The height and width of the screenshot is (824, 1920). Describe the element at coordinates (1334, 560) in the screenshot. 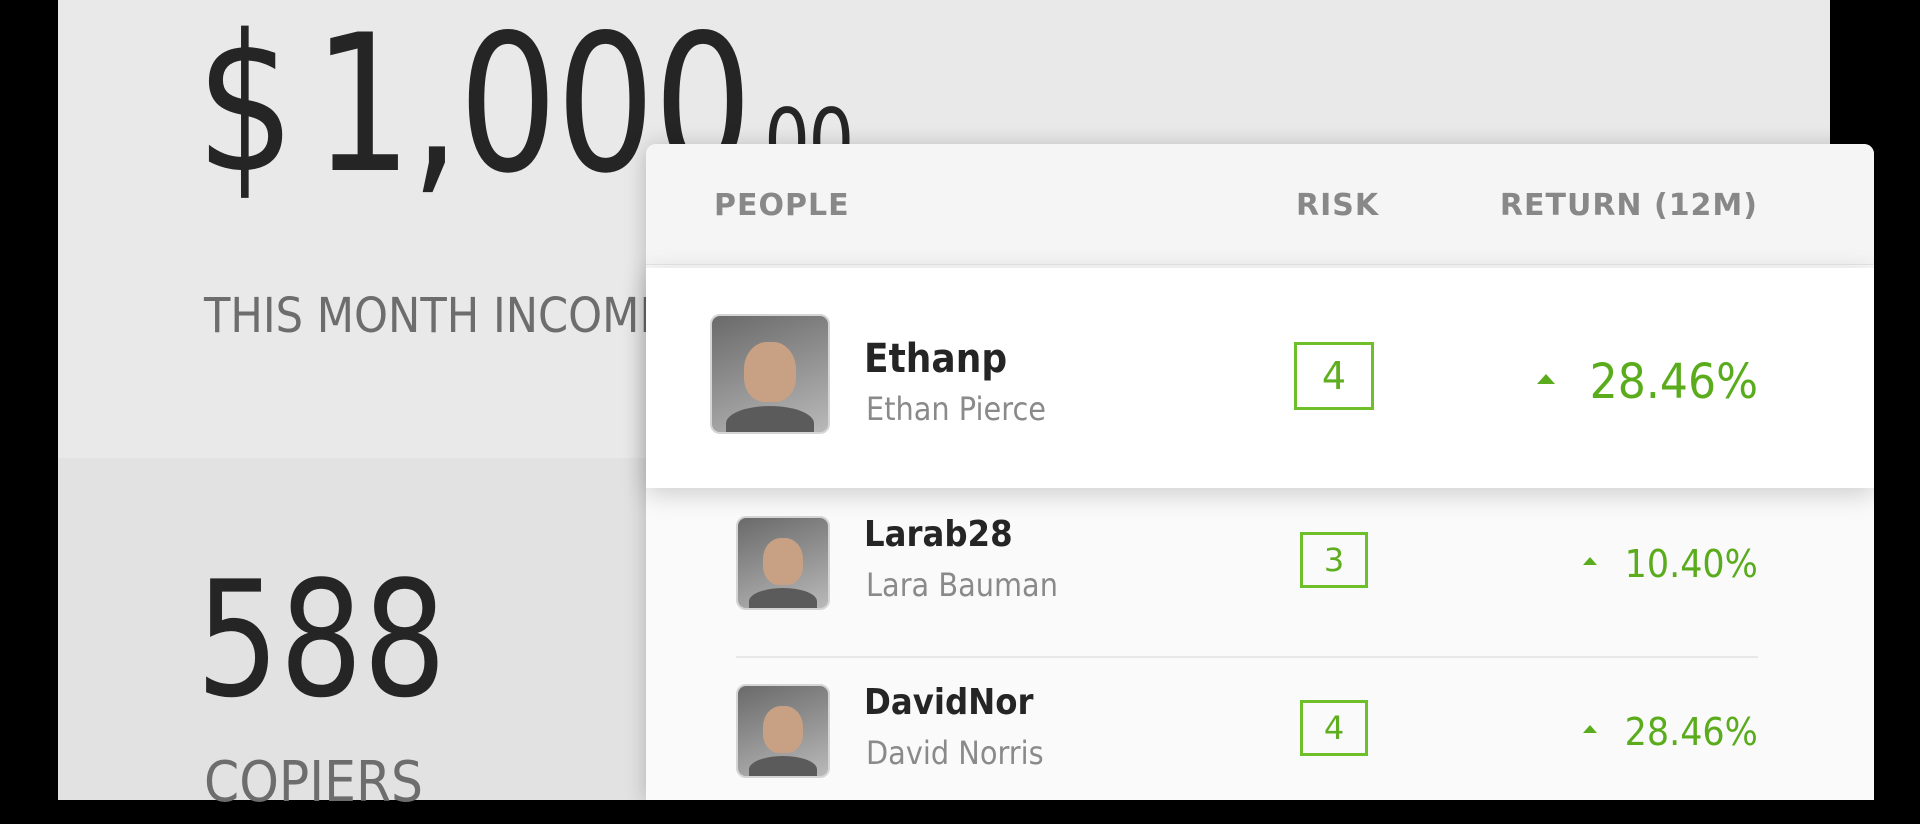

I see `risk-badge: 3` at that location.